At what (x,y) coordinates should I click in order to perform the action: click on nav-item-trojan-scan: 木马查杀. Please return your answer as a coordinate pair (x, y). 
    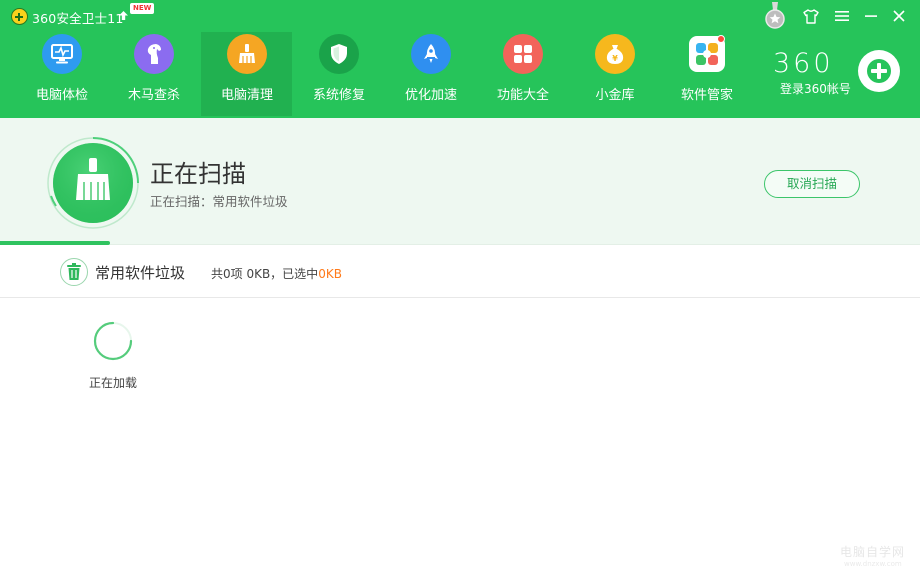
    Looking at the image, I should click on (154, 74).